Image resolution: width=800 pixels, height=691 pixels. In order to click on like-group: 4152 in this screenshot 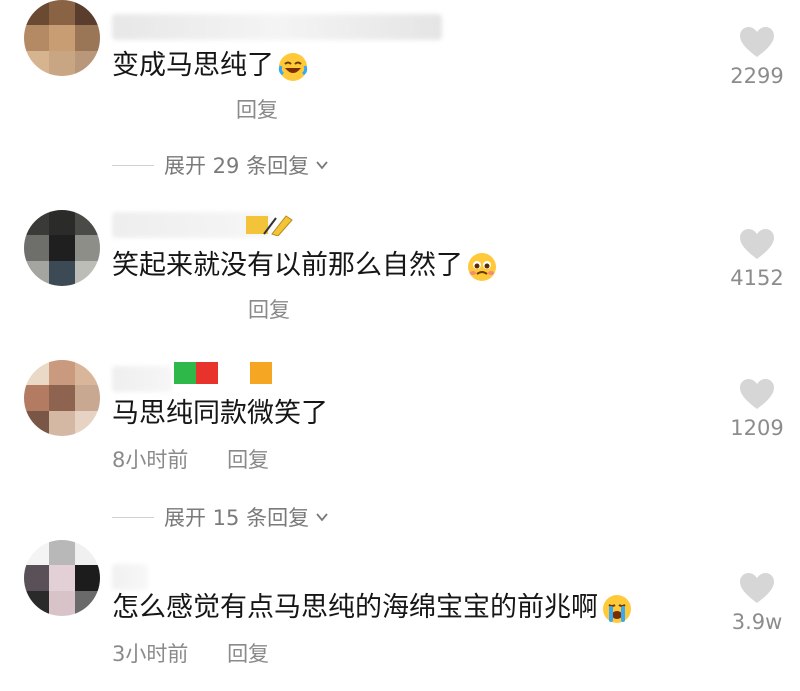, I will do `click(757, 259)`.